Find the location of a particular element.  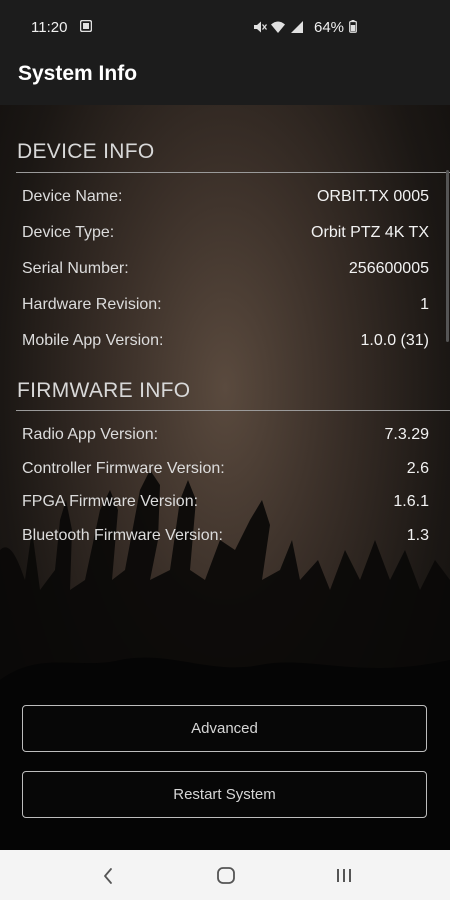

navigation-bar is located at coordinates (225, 875).